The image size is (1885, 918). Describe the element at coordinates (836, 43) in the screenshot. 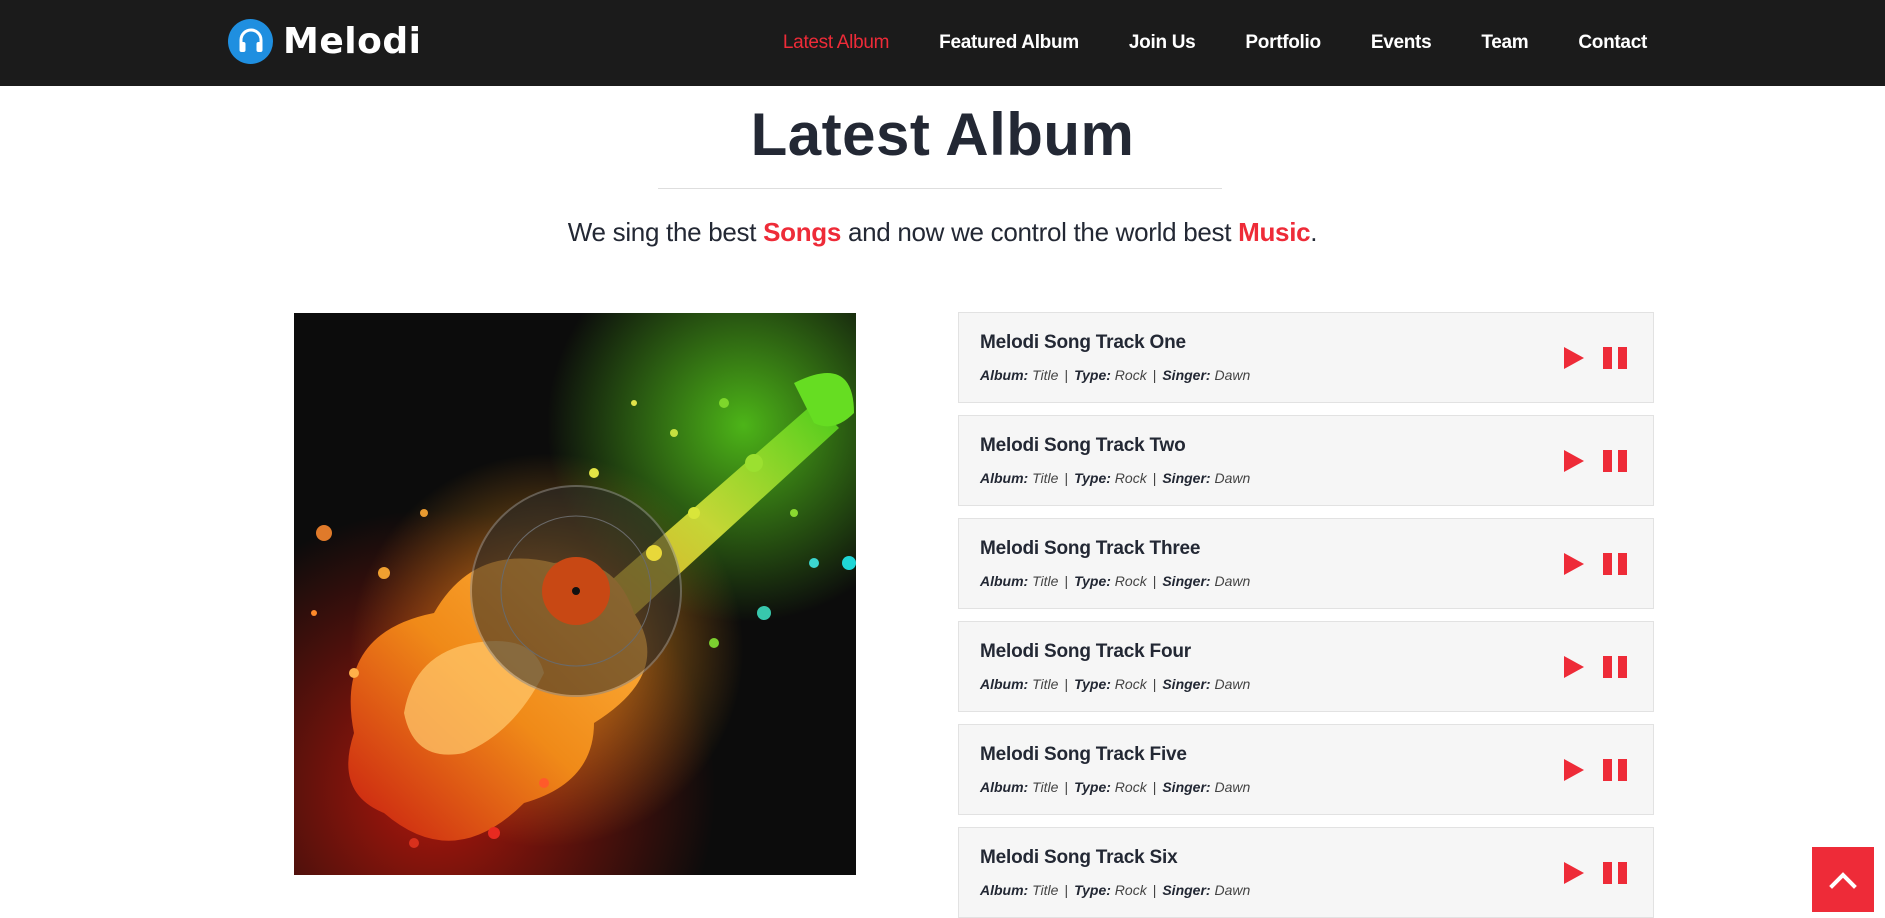

I see `nav-item-latest-album: Latest Album` at that location.